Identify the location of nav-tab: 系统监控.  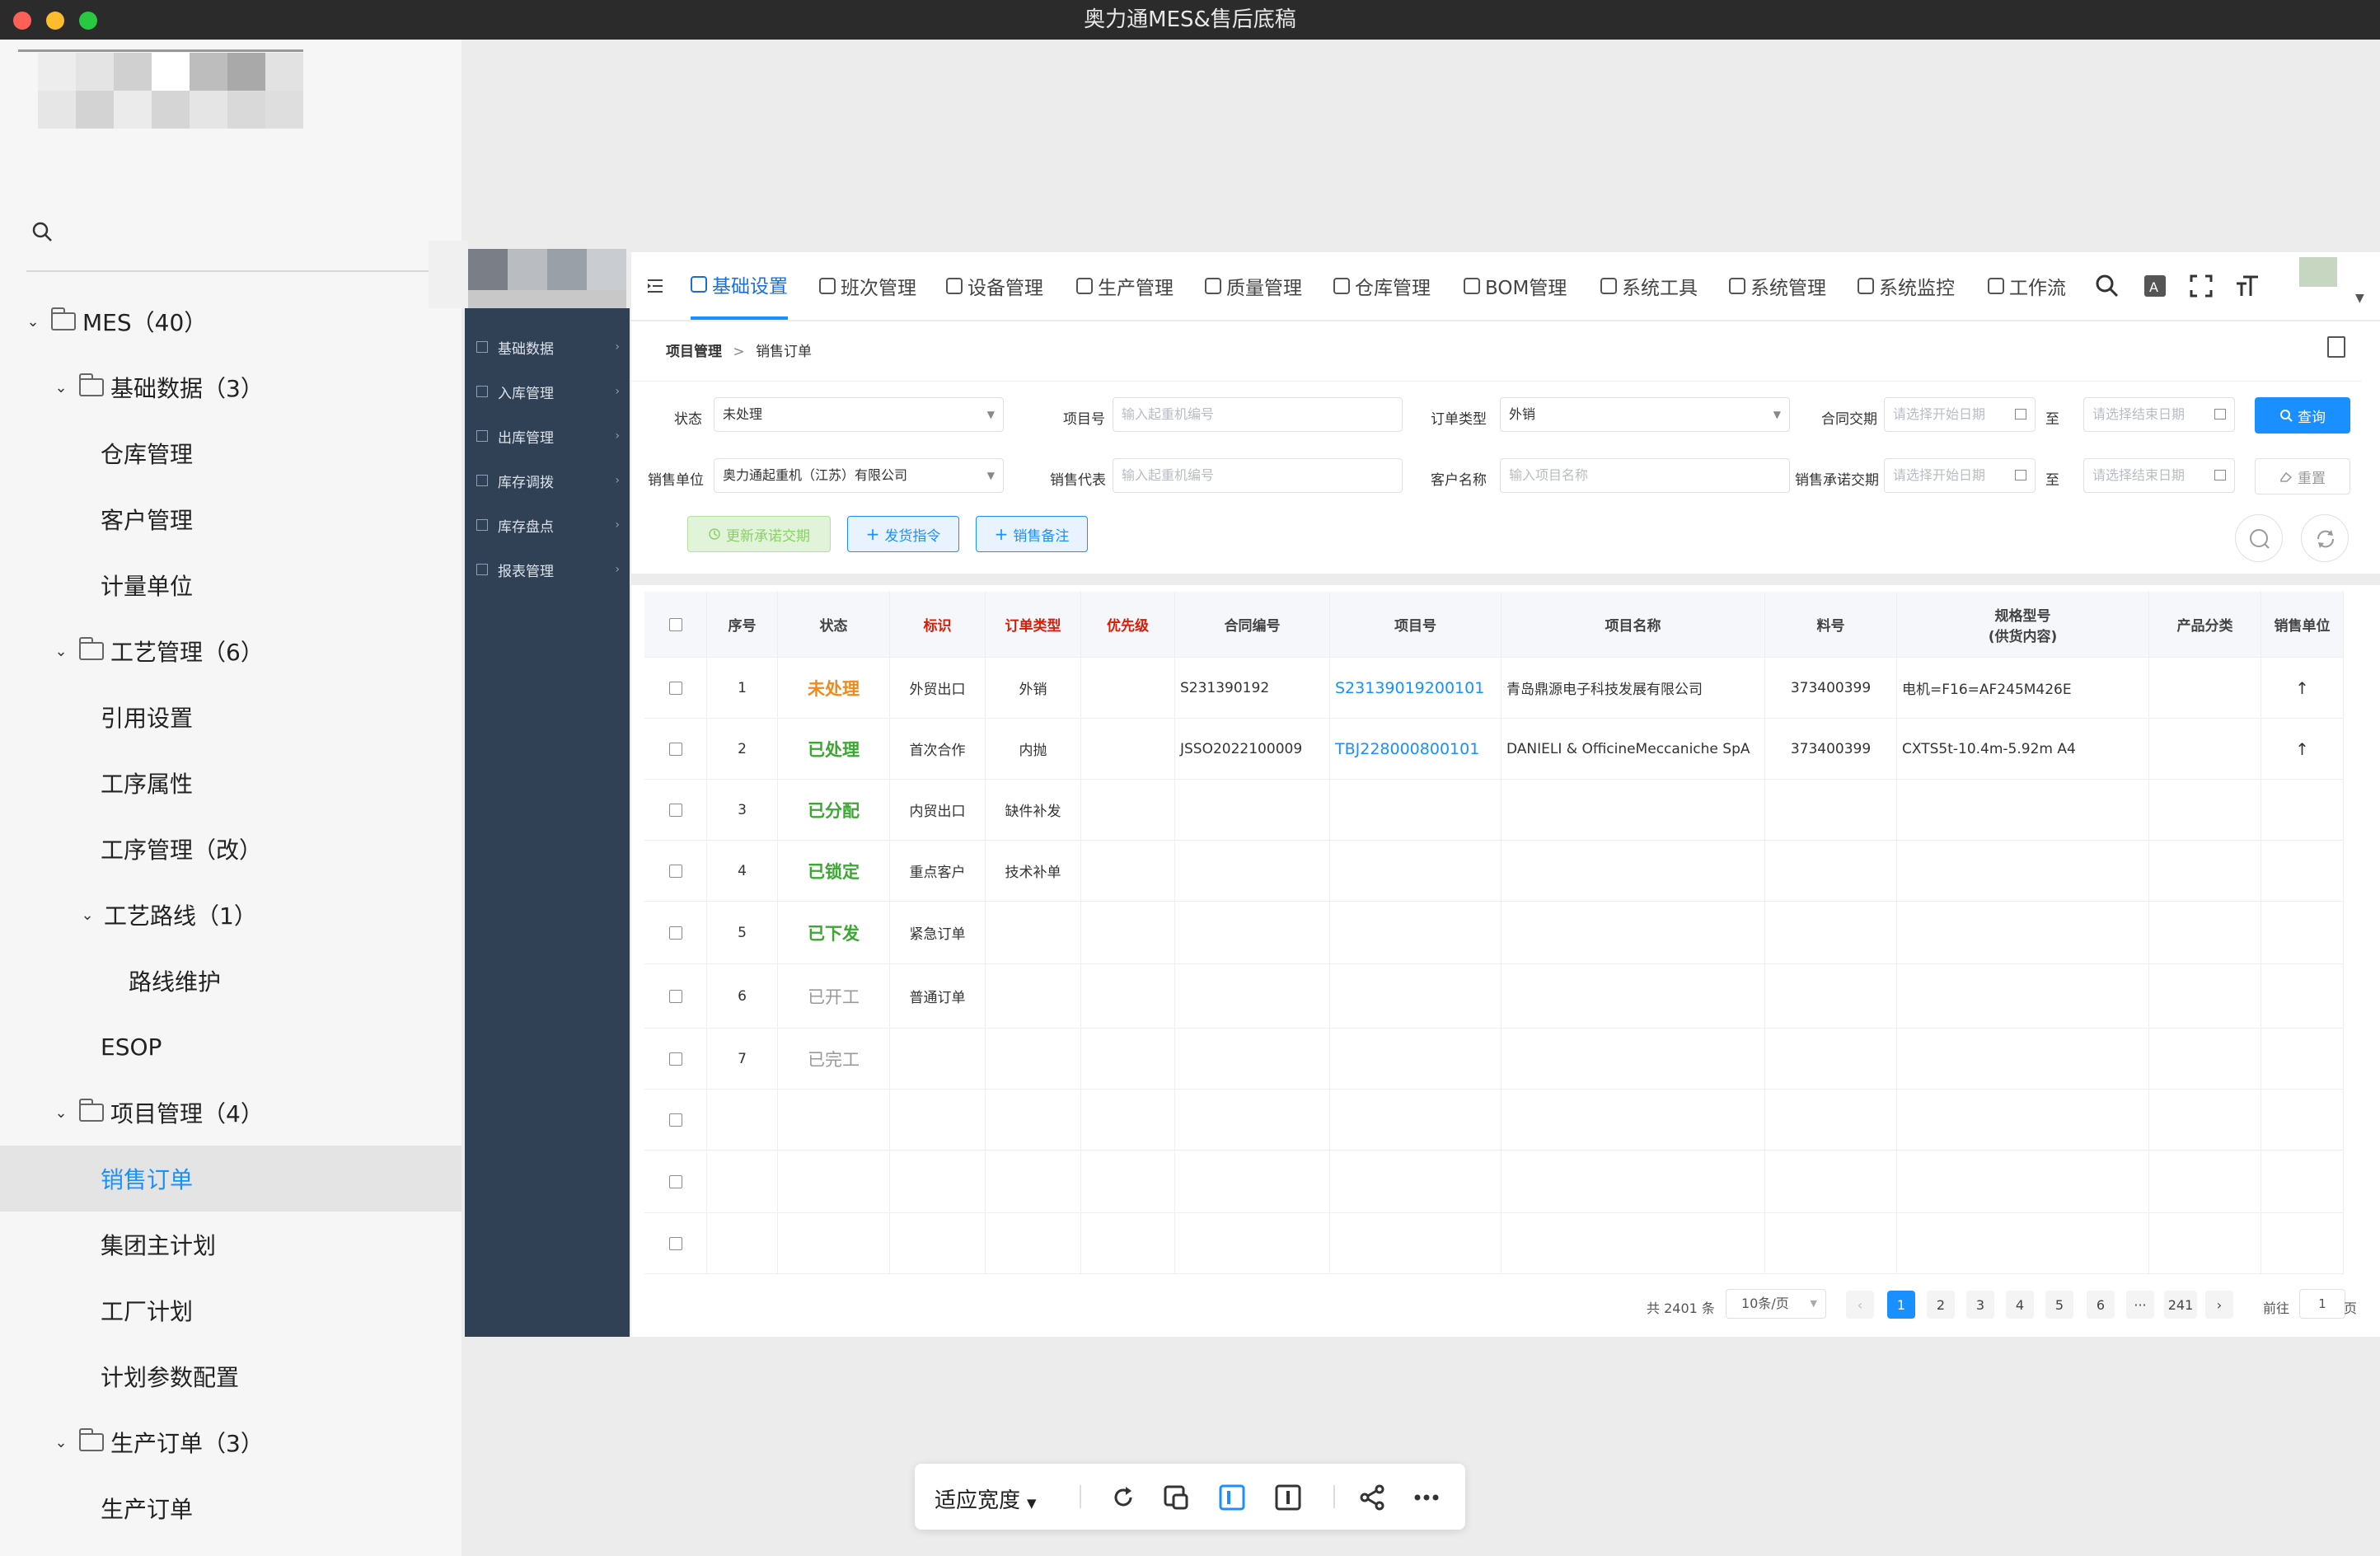
(1906, 286).